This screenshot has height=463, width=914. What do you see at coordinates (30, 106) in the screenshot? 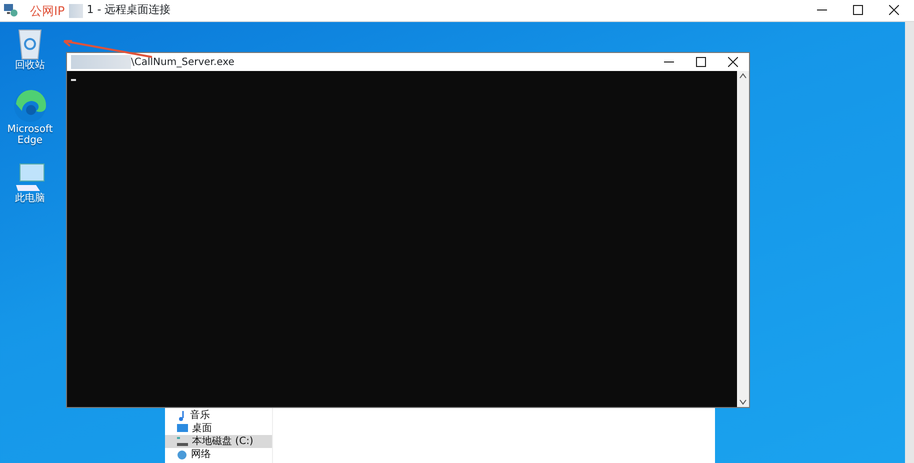
I see `edge-icon` at bounding box center [30, 106].